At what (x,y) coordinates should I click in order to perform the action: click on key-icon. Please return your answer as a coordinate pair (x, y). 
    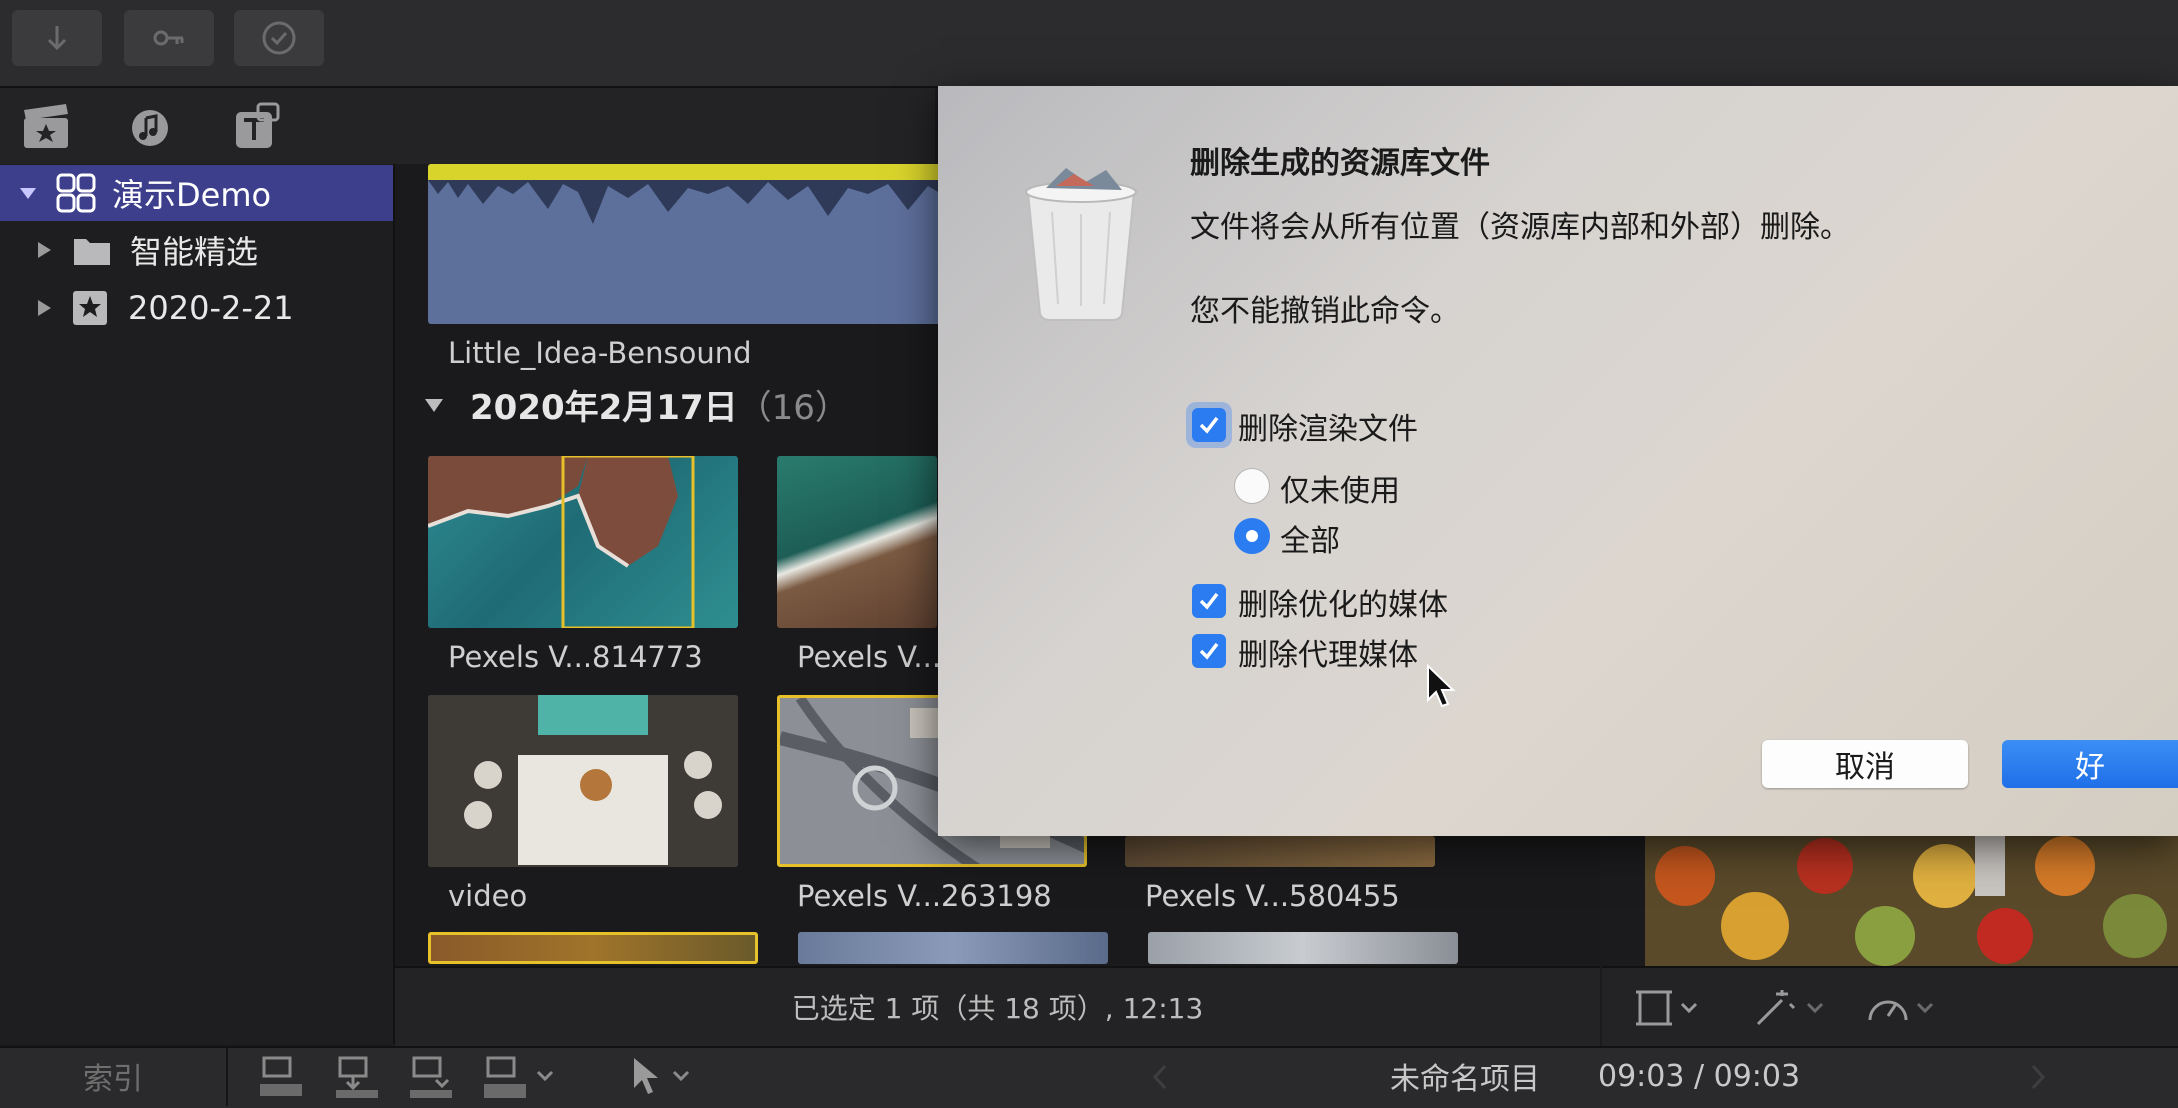
    Looking at the image, I should click on (168, 38).